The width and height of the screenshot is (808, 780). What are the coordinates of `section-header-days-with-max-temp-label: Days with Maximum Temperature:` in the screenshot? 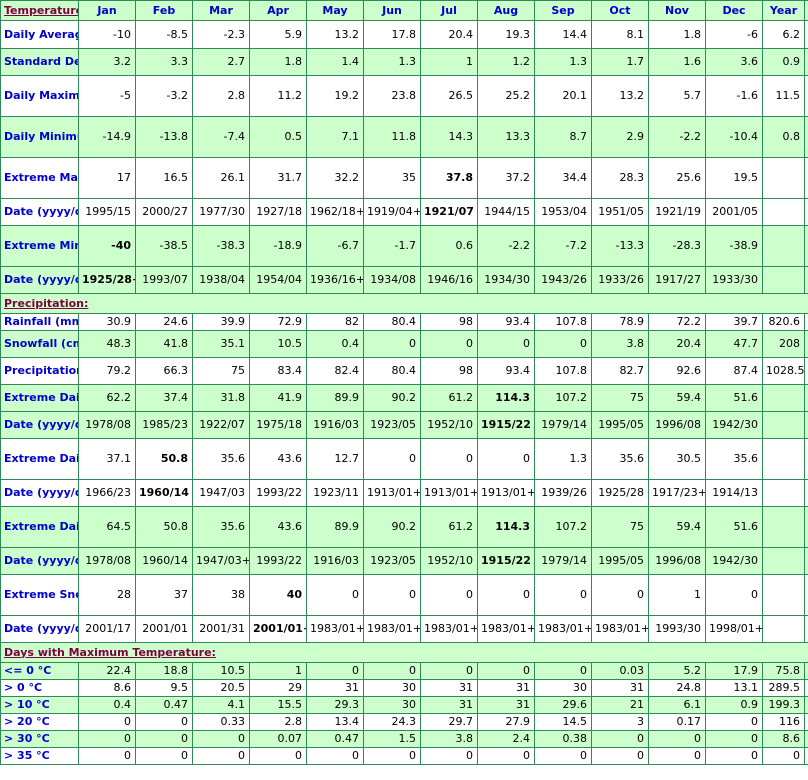 It's located at (404, 652).